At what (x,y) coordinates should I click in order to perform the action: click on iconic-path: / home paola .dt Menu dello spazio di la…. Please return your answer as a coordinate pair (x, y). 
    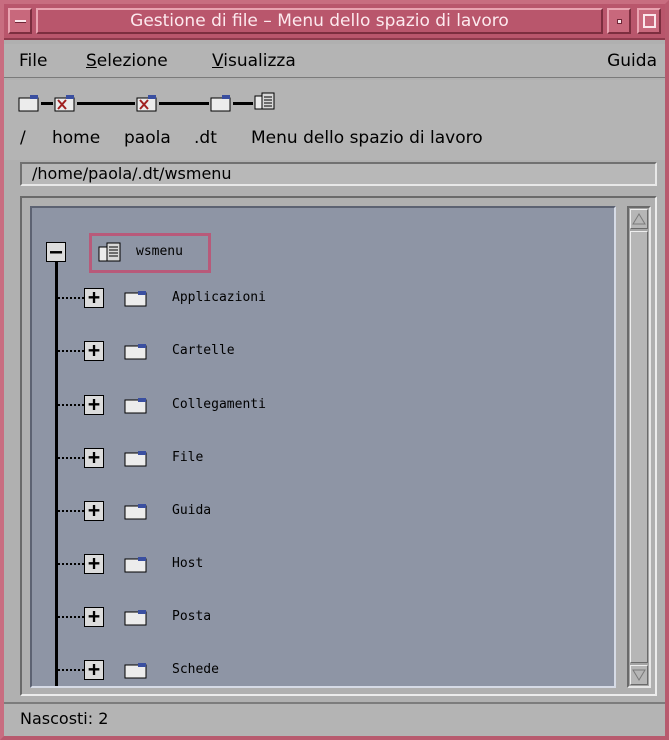
    Looking at the image, I should click on (334, 120).